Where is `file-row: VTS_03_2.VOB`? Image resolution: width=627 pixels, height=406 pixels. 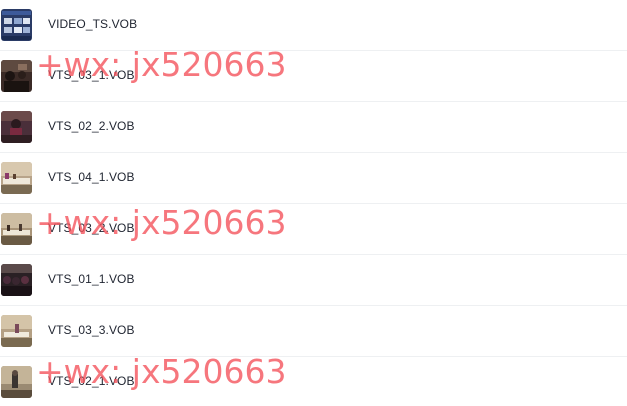 file-row: VTS_03_2.VOB is located at coordinates (313, 229).